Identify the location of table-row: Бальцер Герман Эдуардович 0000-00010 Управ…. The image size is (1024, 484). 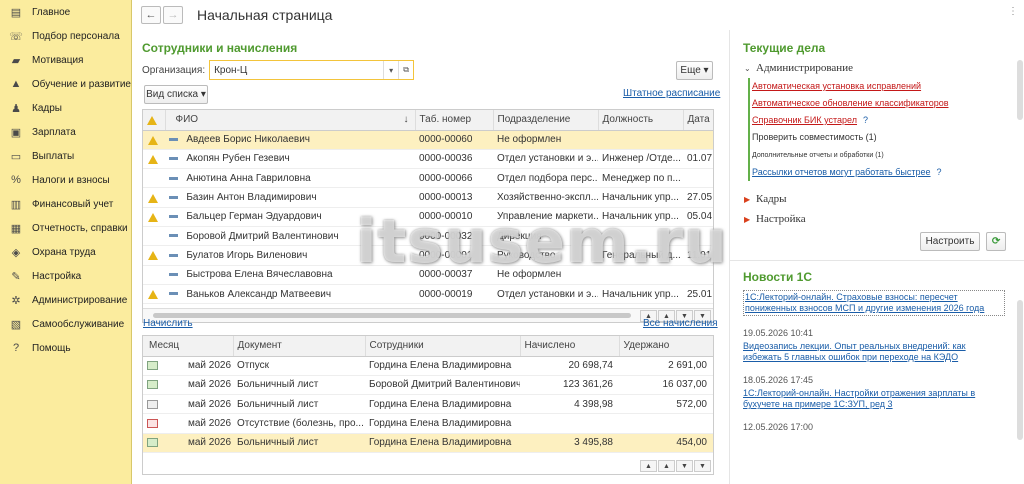
(428, 217).